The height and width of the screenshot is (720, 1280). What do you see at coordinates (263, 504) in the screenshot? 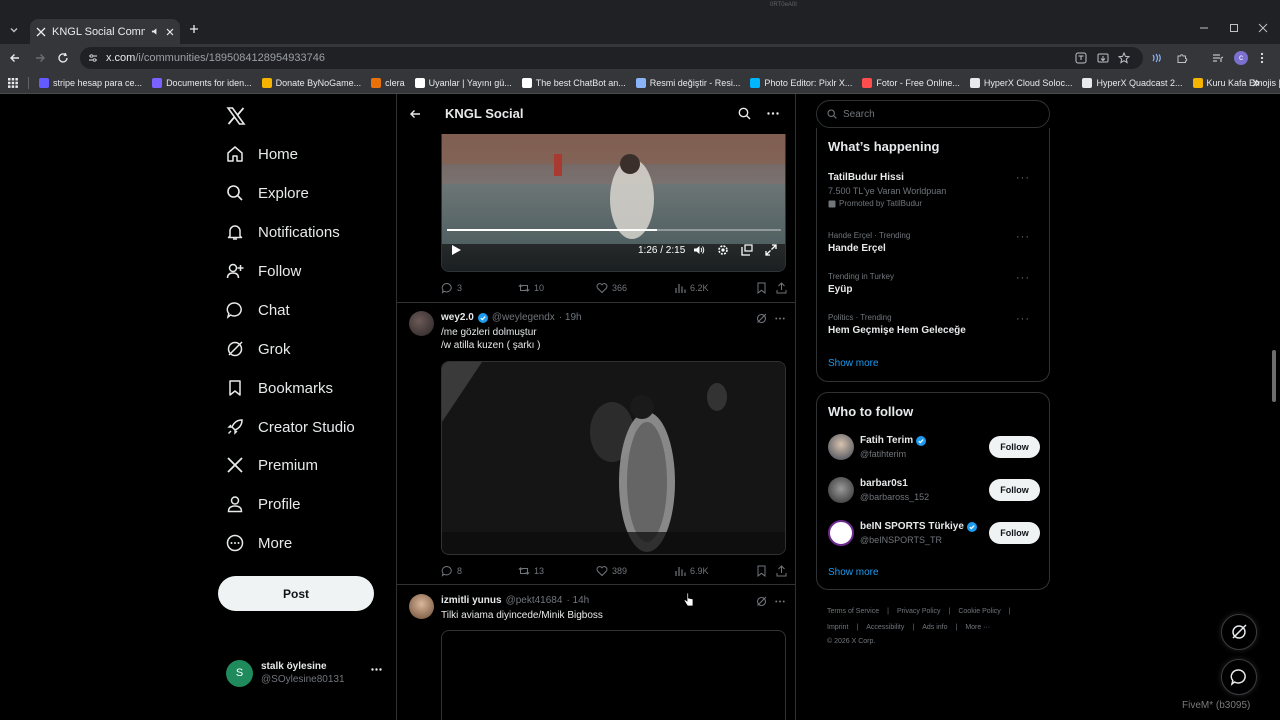
I see `nav-profile: Profile` at bounding box center [263, 504].